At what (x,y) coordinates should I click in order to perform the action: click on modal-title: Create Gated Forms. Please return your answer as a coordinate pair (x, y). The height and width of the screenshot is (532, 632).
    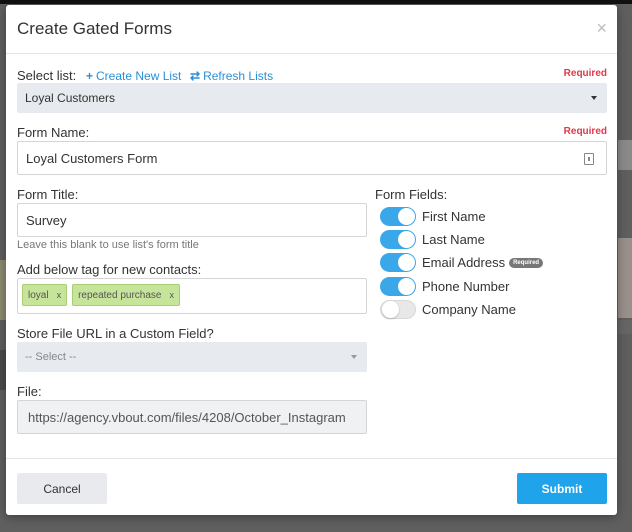
    Looking at the image, I should click on (94, 28).